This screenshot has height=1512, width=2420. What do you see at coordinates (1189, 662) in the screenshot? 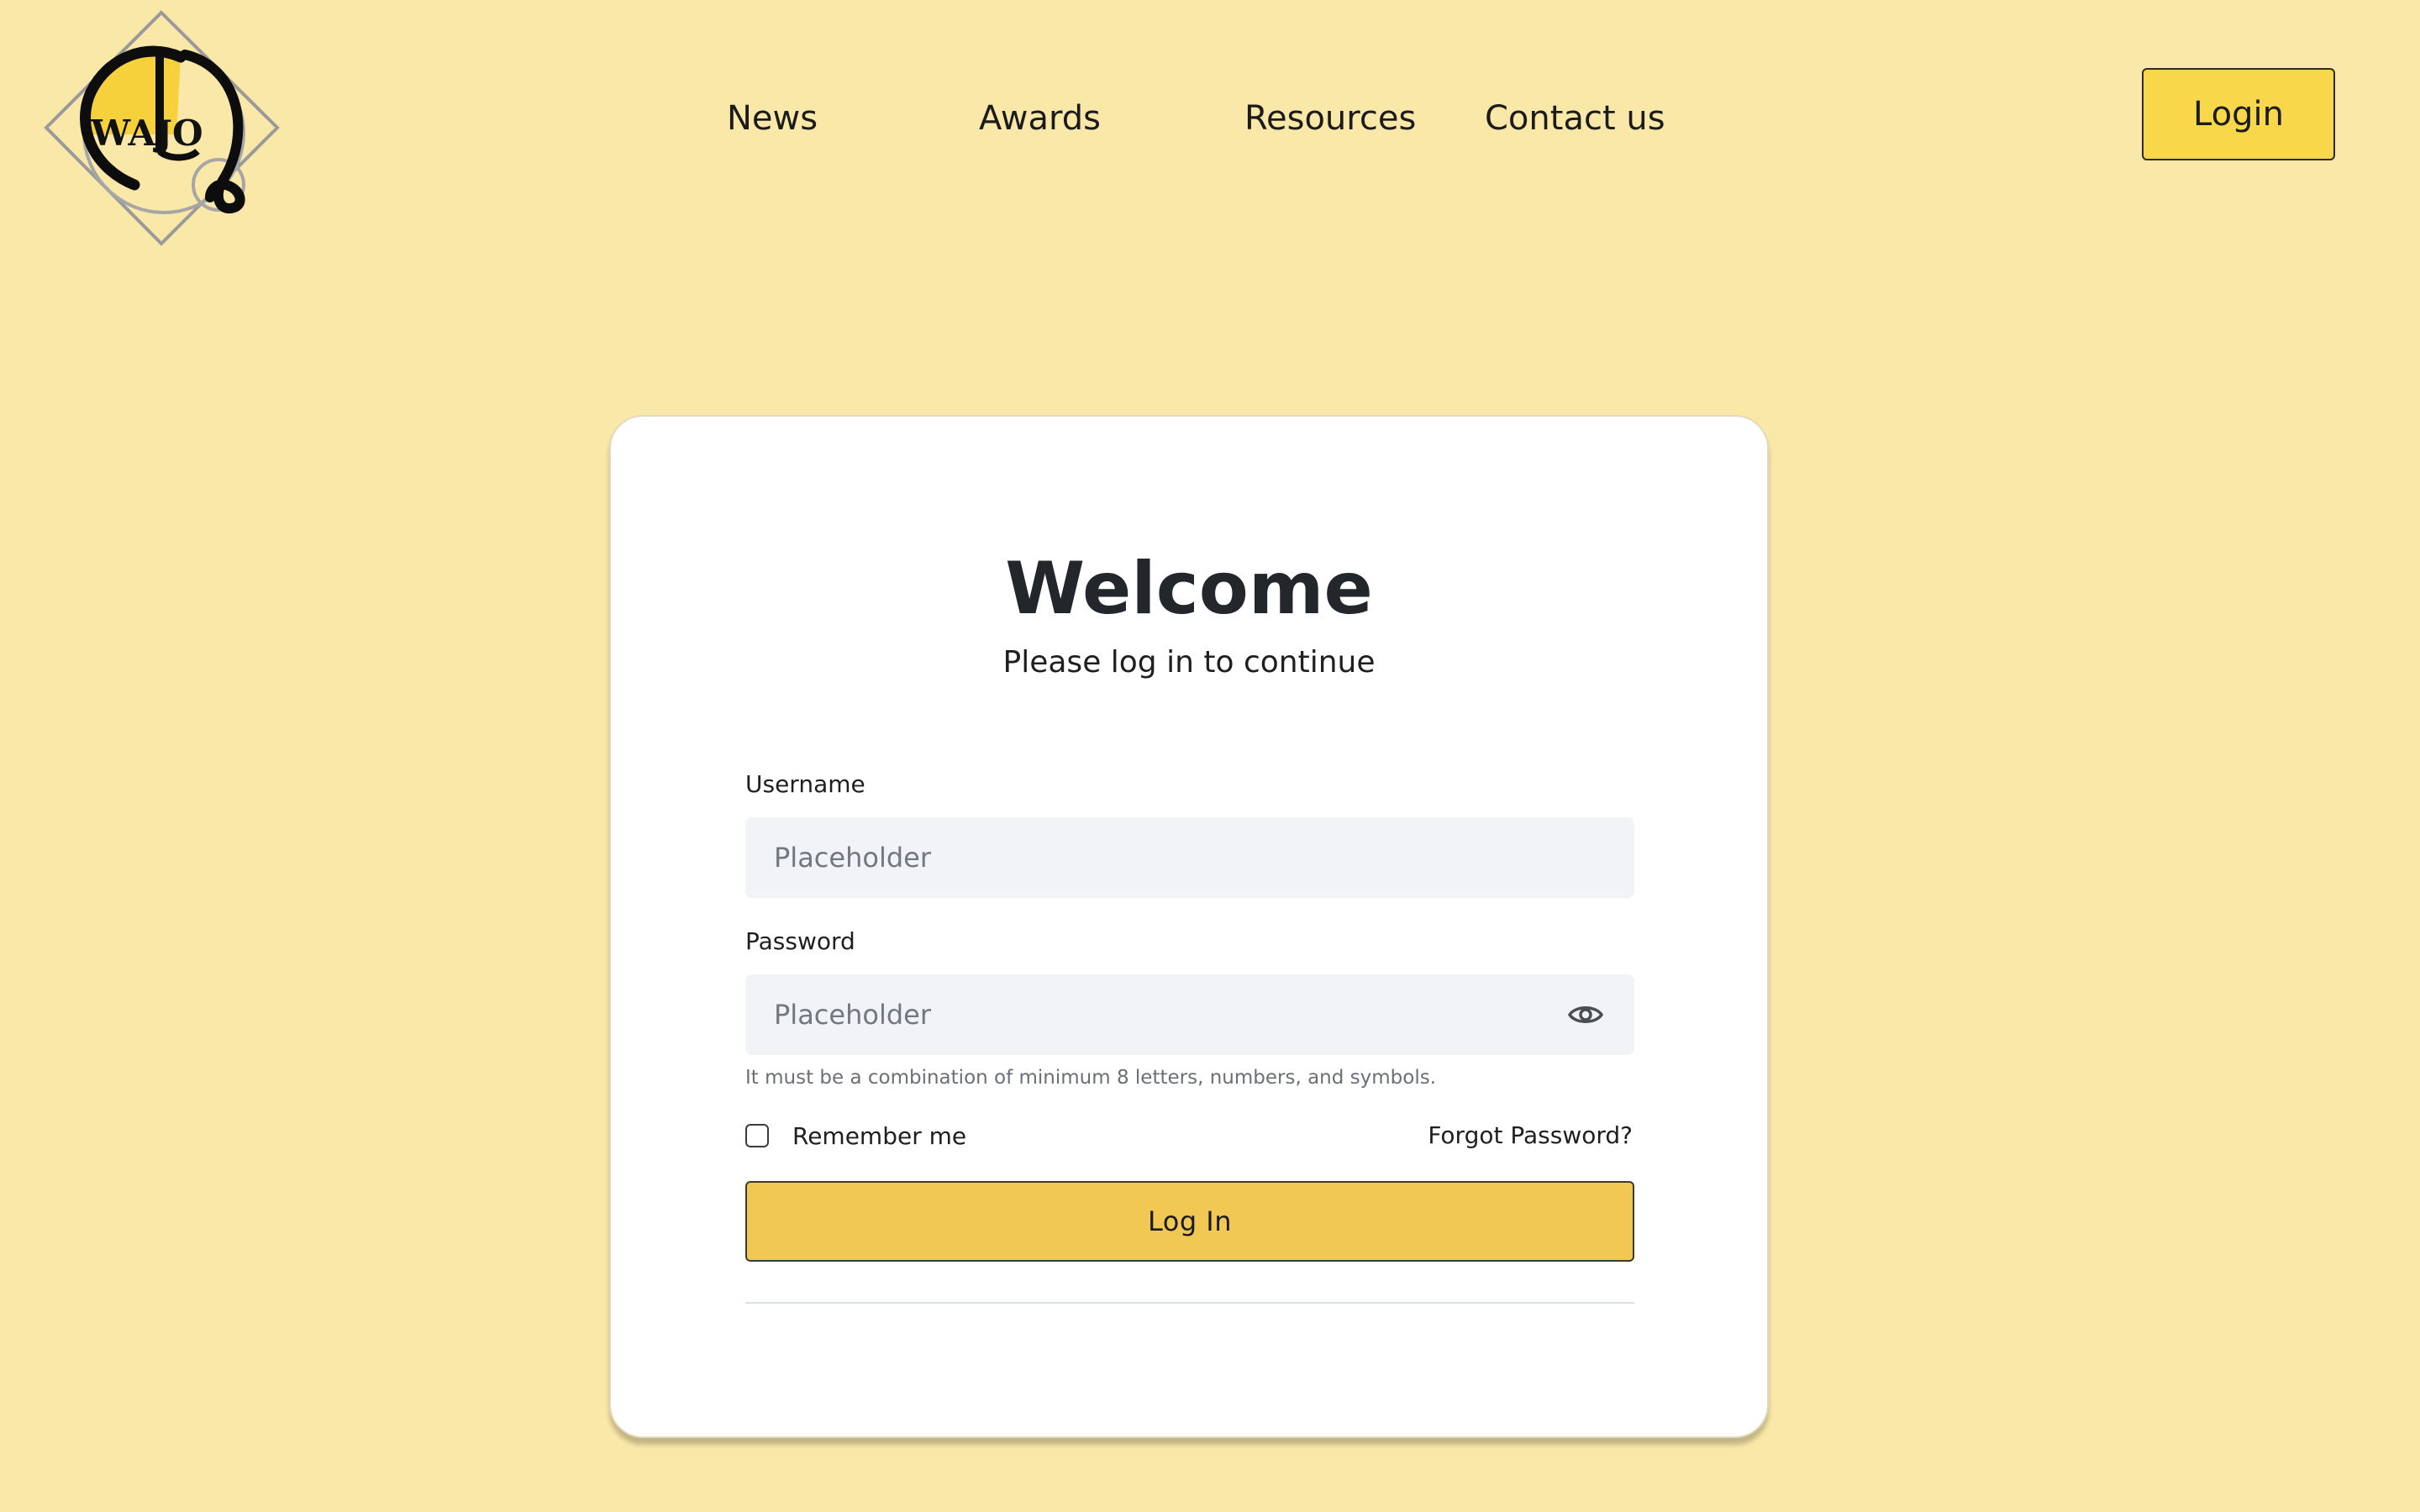
I see `login-subtitle: Please log in to continue` at bounding box center [1189, 662].